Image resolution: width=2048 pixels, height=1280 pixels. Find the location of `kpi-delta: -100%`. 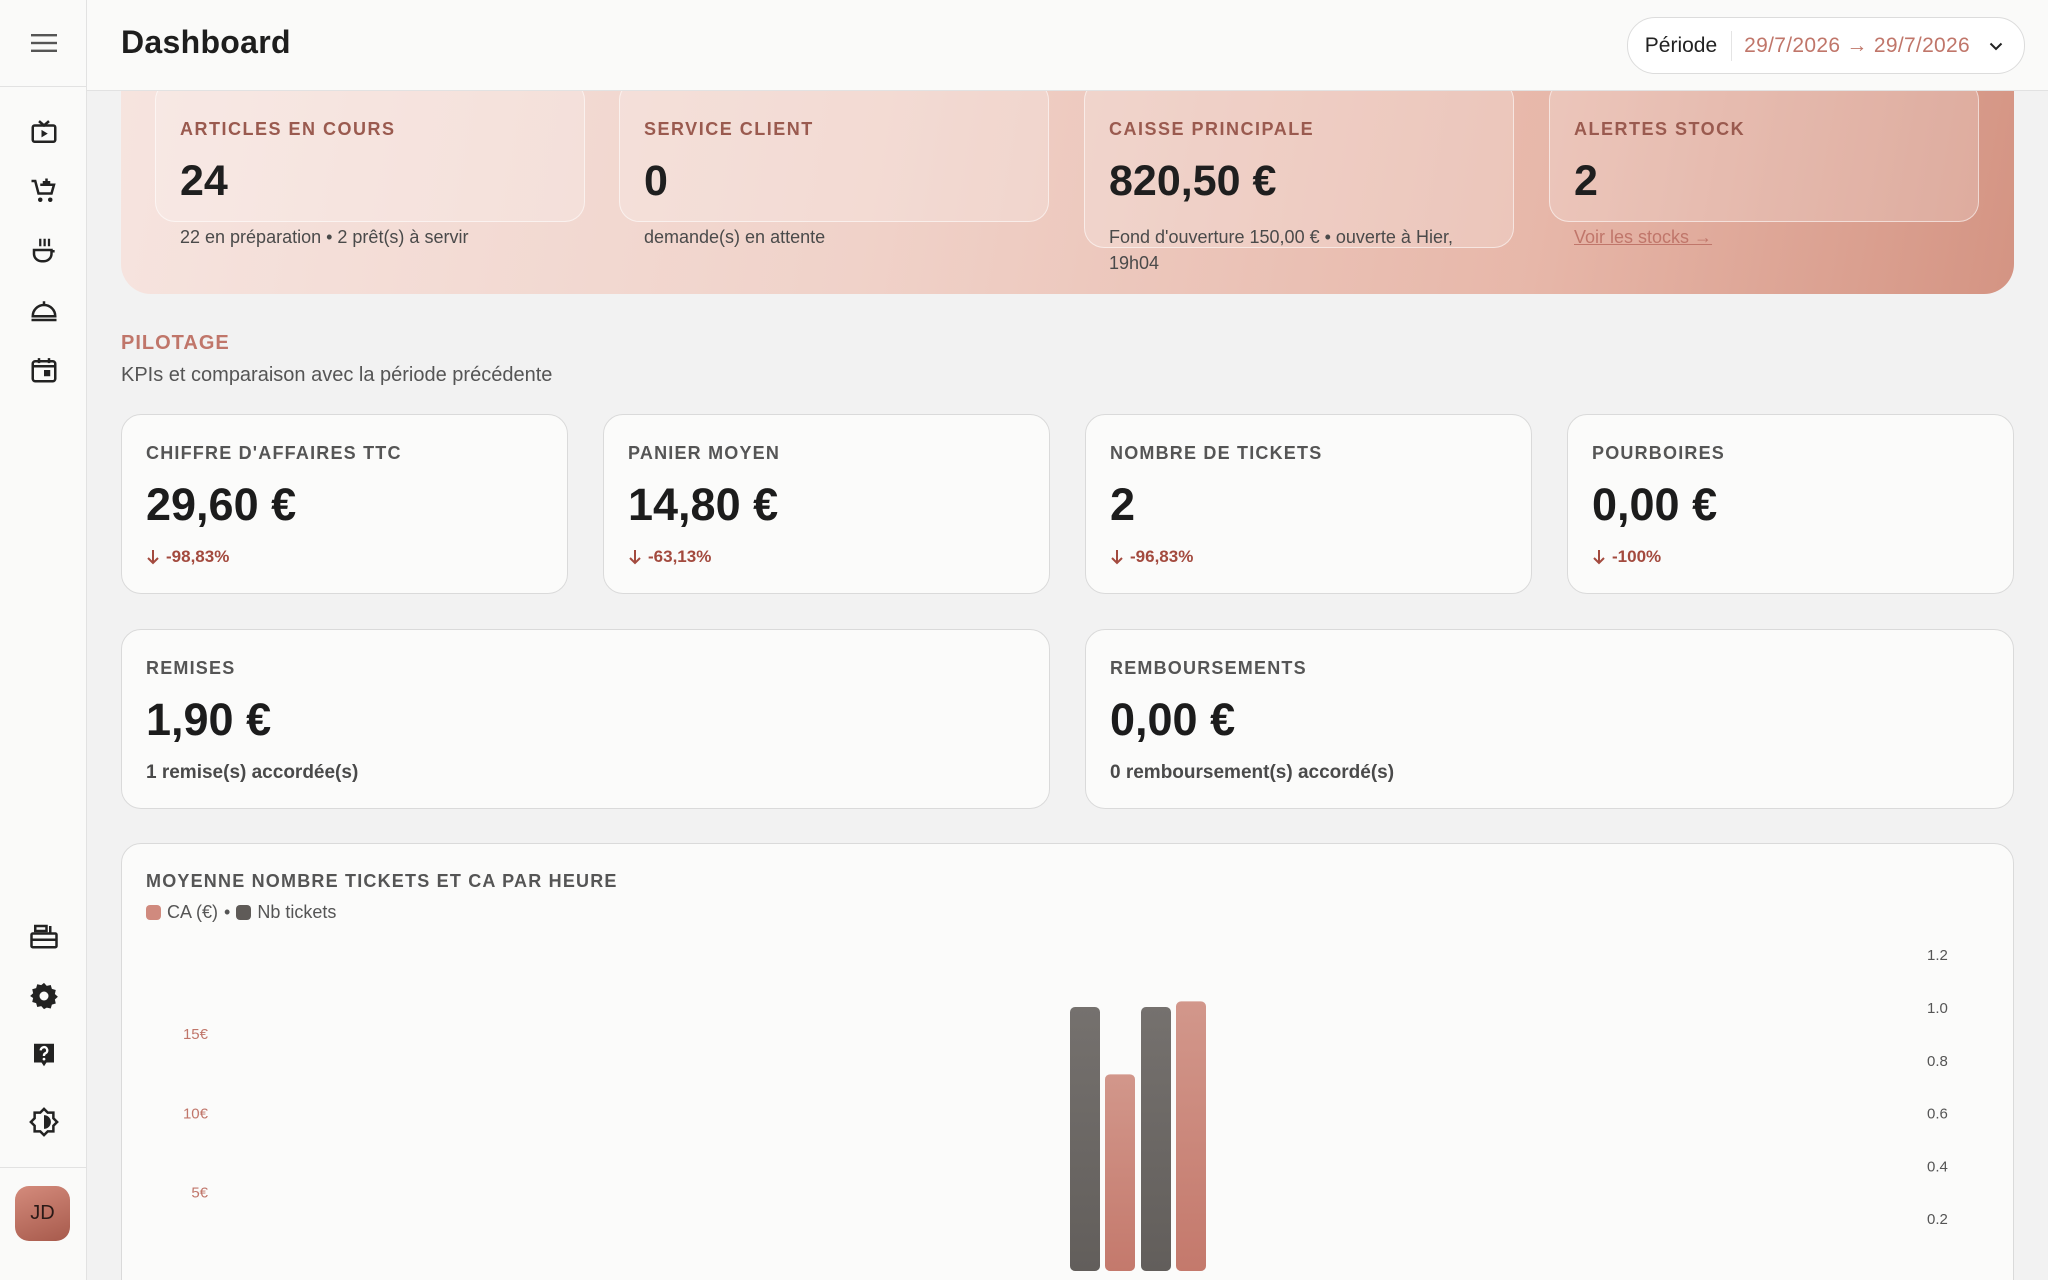

kpi-delta: -100% is located at coordinates (1626, 557).